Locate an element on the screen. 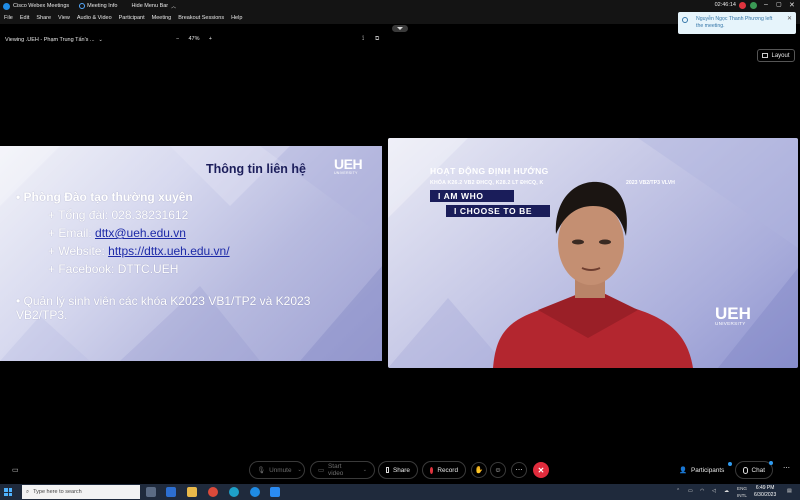 This screenshot has width=800, height=500. reactions-icon: ☺ is located at coordinates (498, 470).